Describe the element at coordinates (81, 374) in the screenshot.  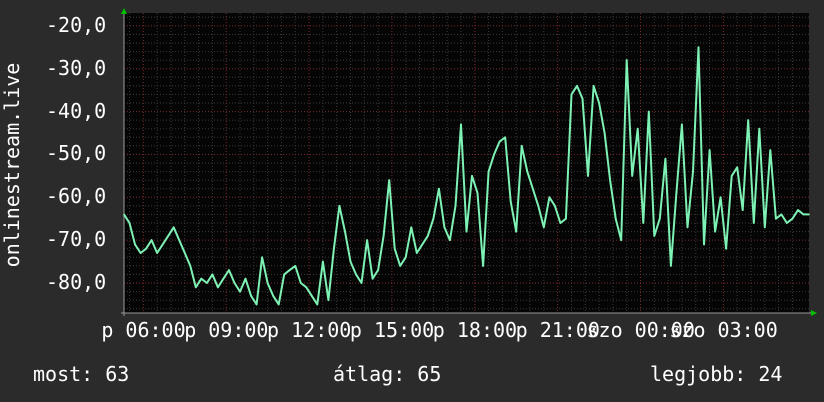
I see `current-value-stat: most: 63` at that location.